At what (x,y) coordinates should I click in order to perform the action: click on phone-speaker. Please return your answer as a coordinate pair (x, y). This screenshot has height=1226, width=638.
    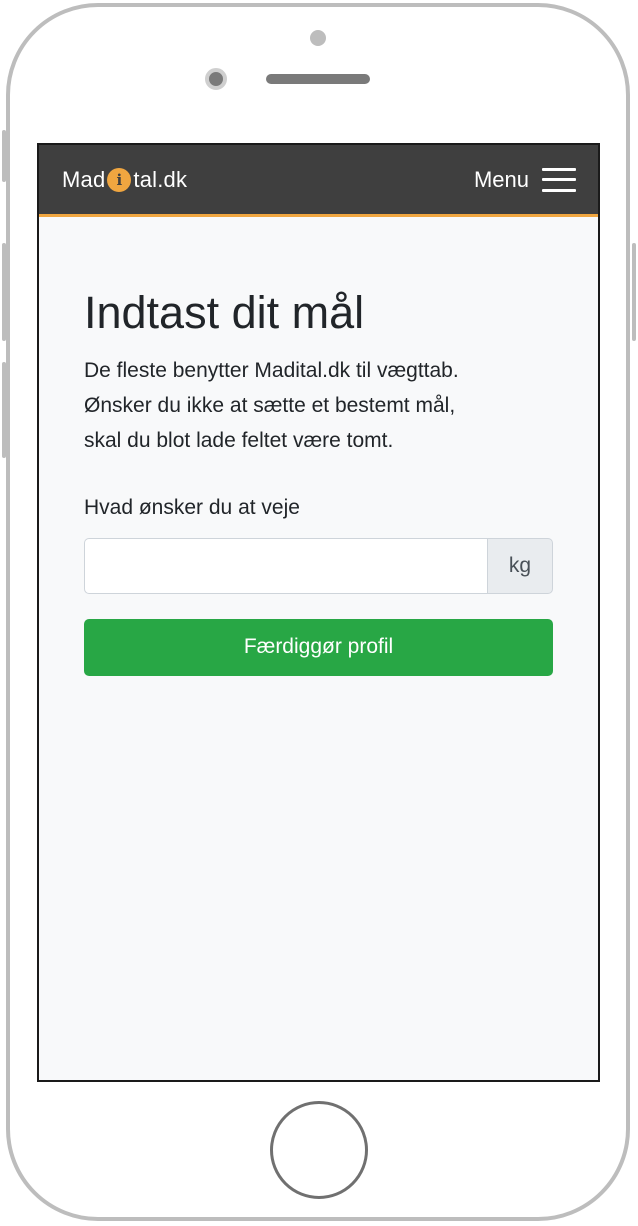
    Looking at the image, I should click on (318, 79).